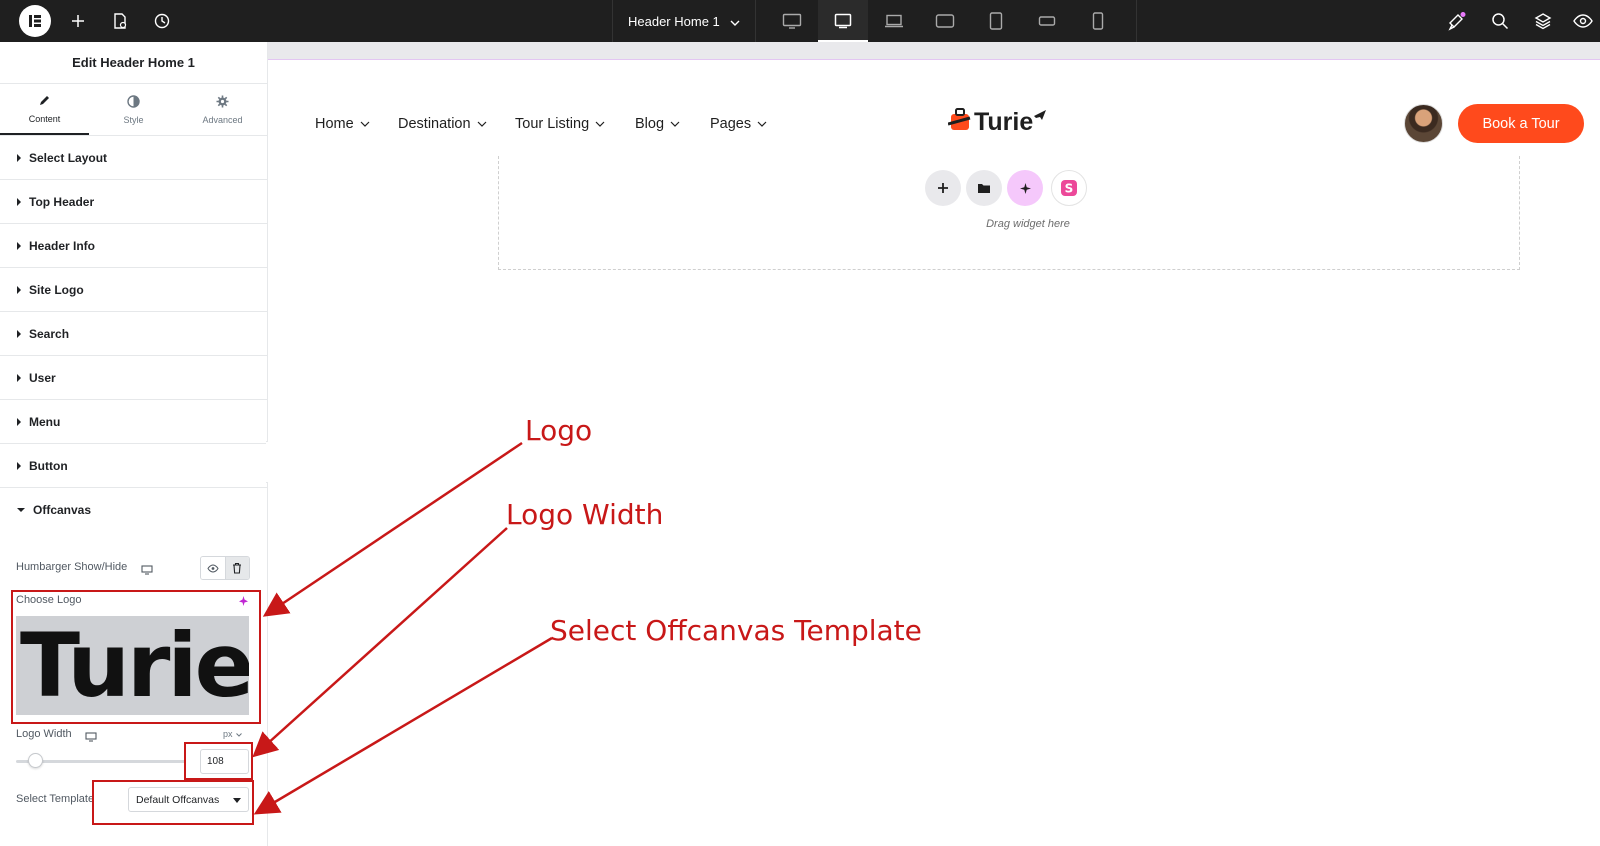 This screenshot has width=1600, height=846. What do you see at coordinates (559, 430) in the screenshot?
I see `annotation-logo: Logo` at bounding box center [559, 430].